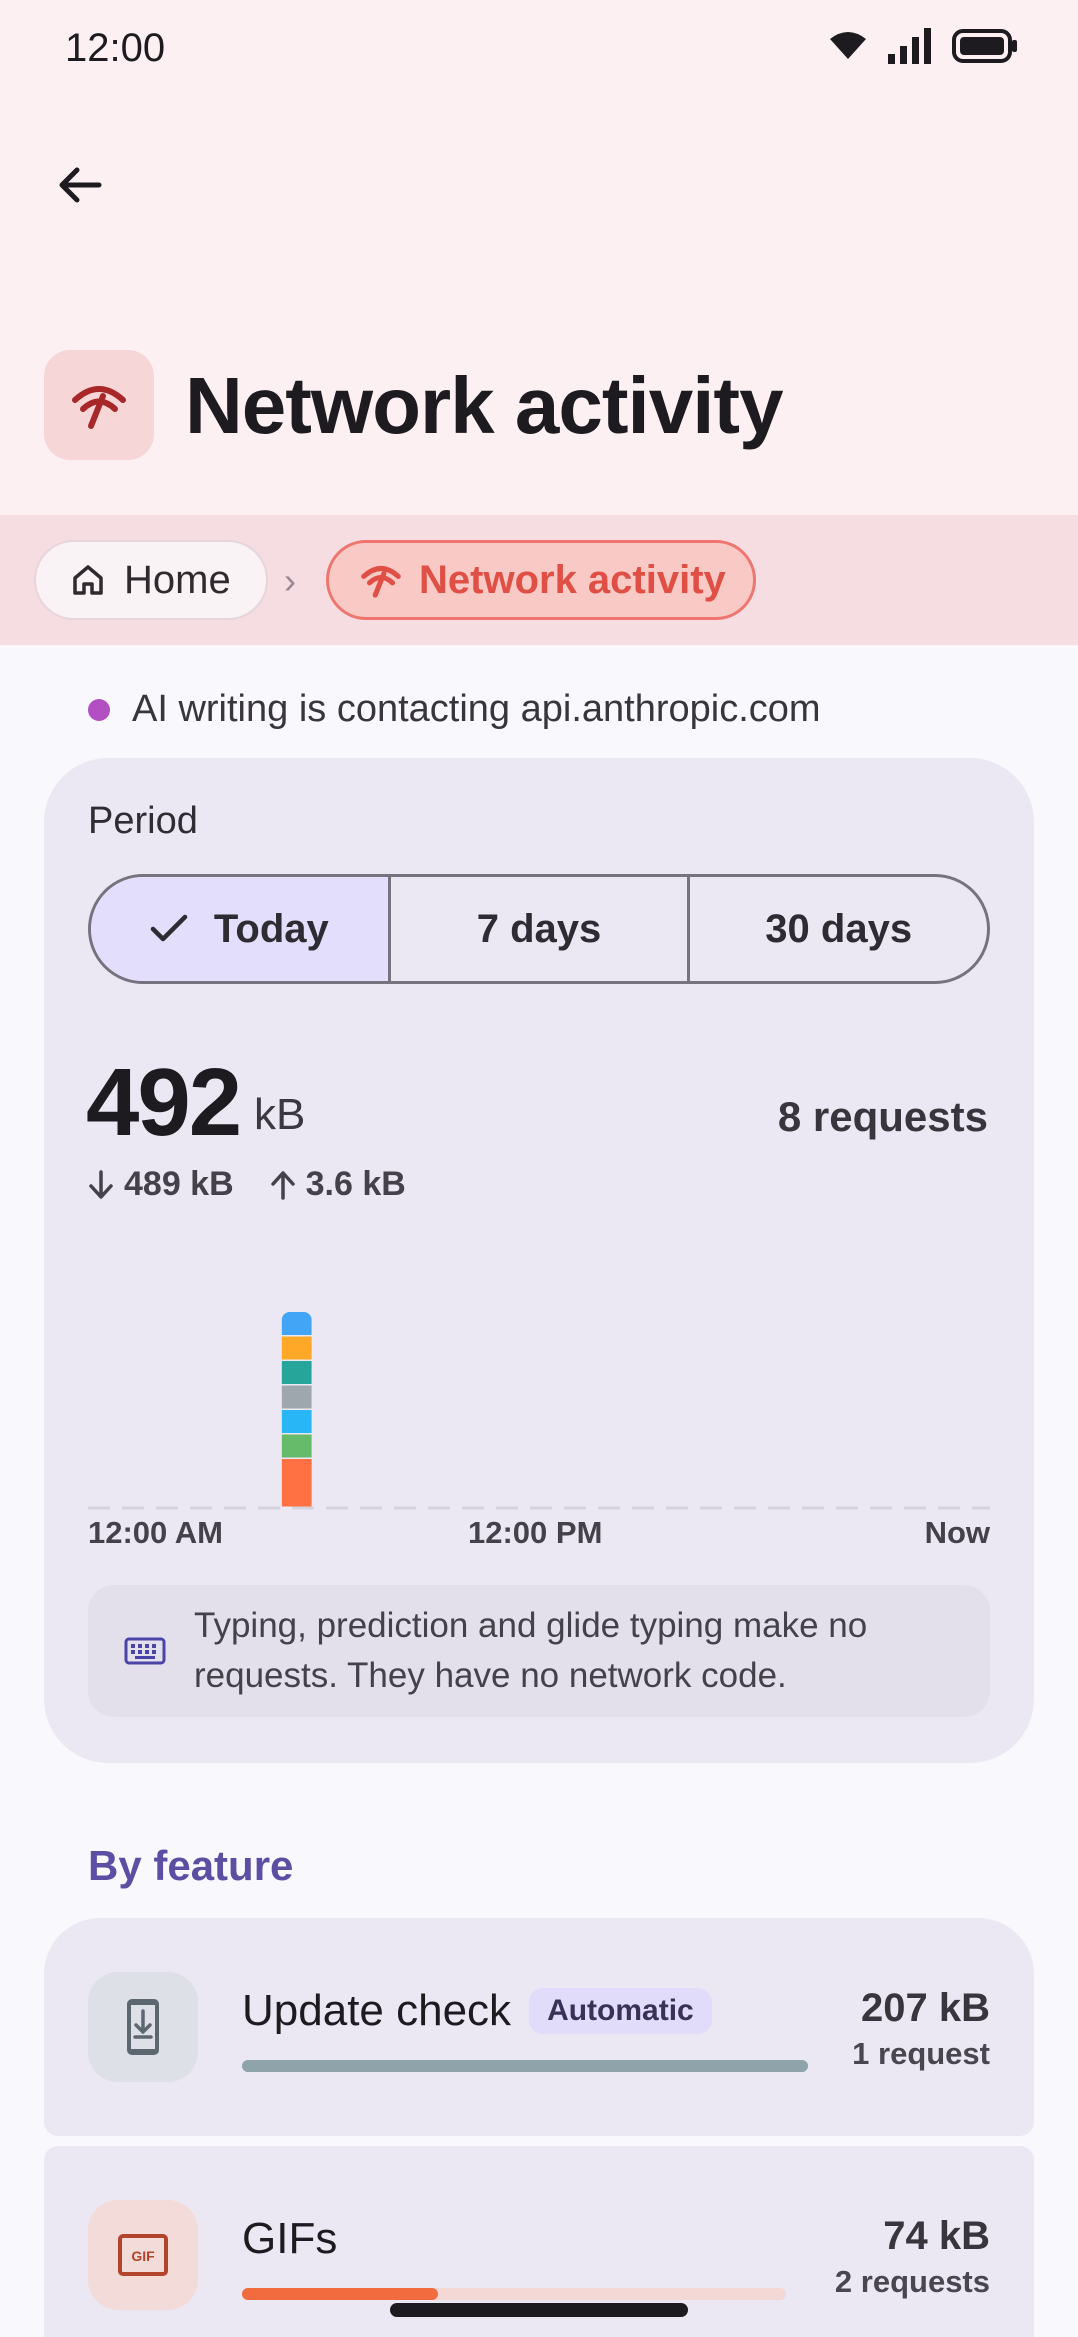 The width and height of the screenshot is (1078, 2337). Describe the element at coordinates (377, 2010) in the screenshot. I see `feature-name: Update check` at that location.